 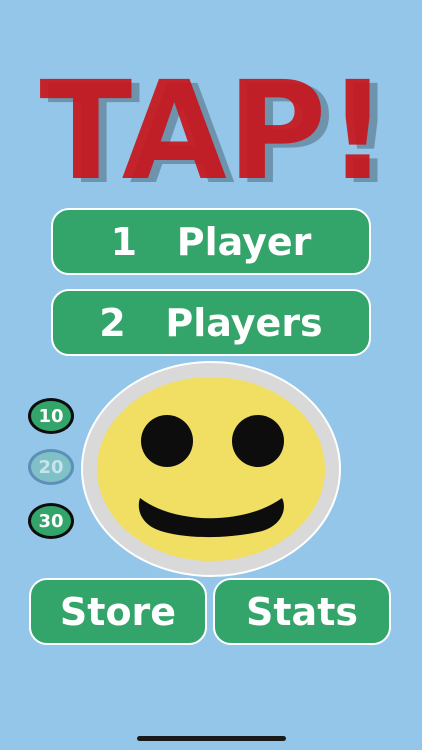 I want to click on time-option-10-label: 10, so click(x=51, y=416).